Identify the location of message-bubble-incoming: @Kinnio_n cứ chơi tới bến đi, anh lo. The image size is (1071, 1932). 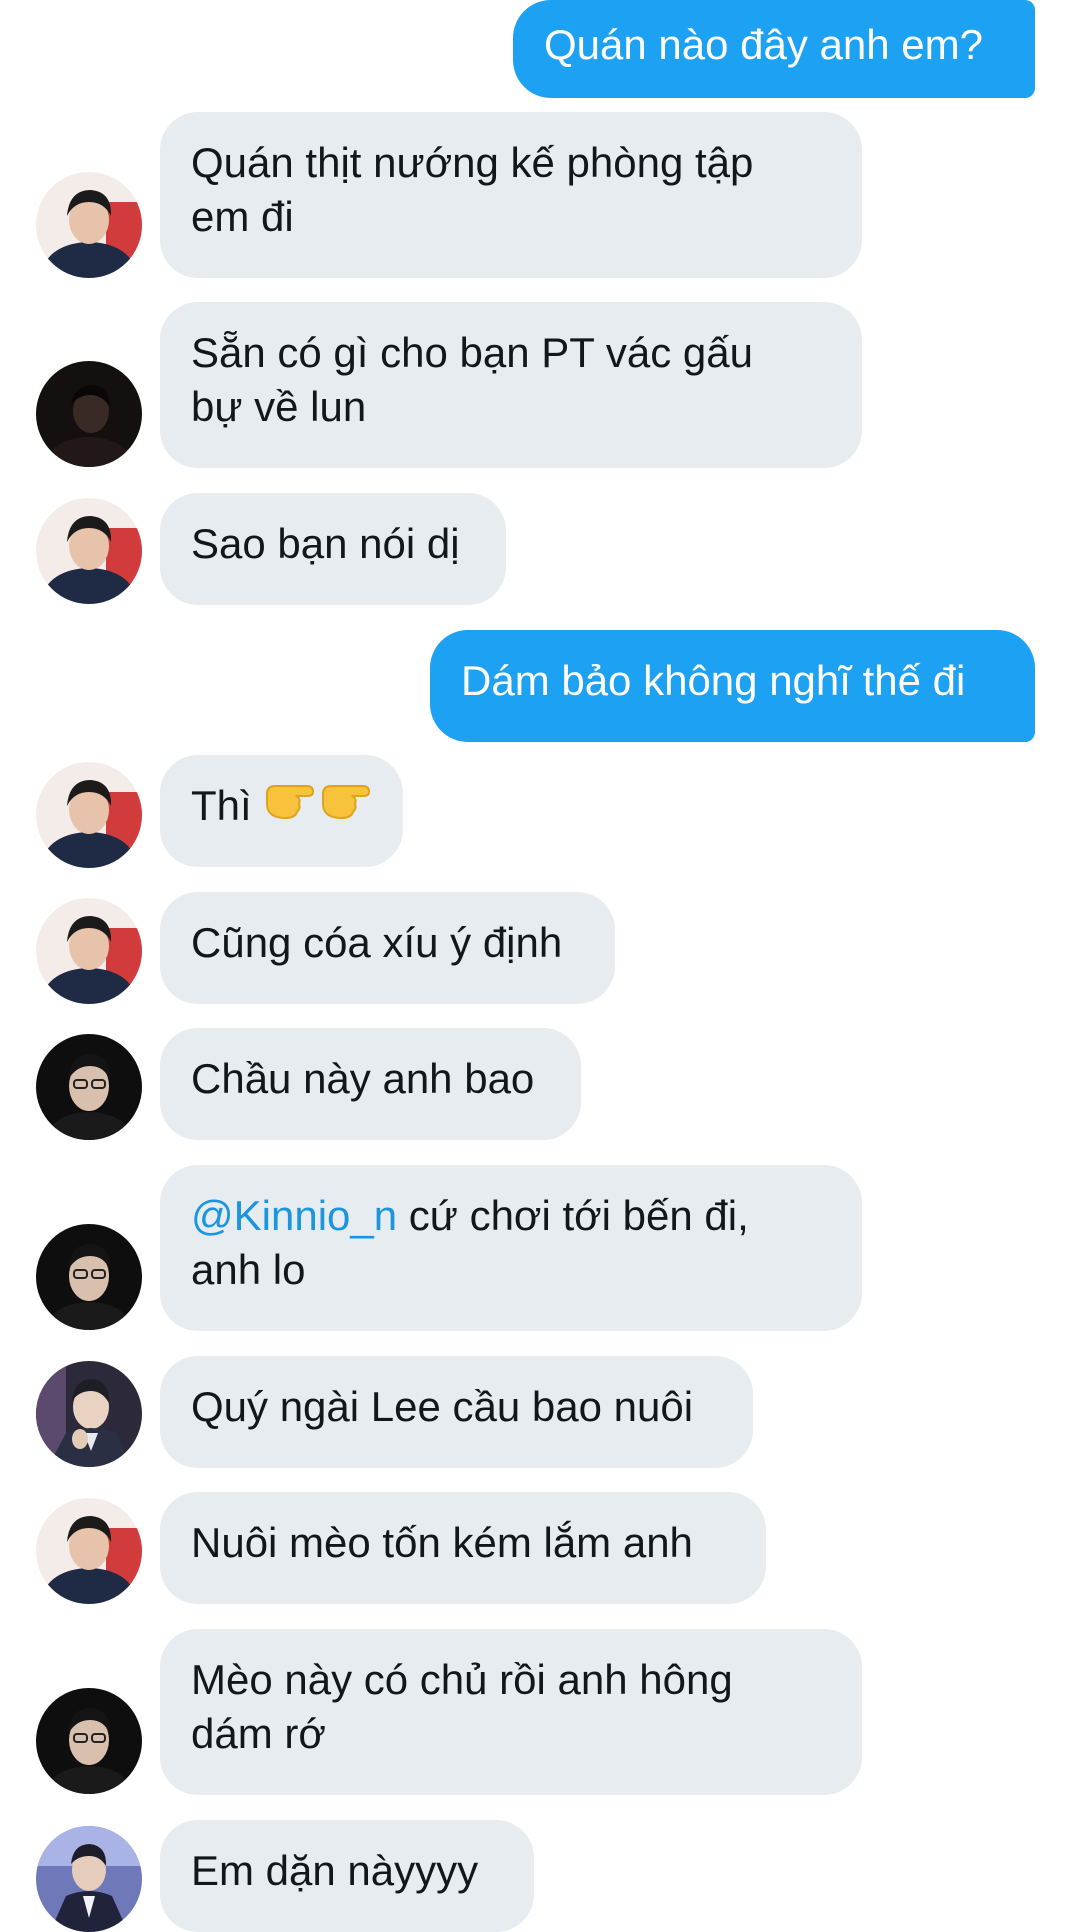
(511, 1248).